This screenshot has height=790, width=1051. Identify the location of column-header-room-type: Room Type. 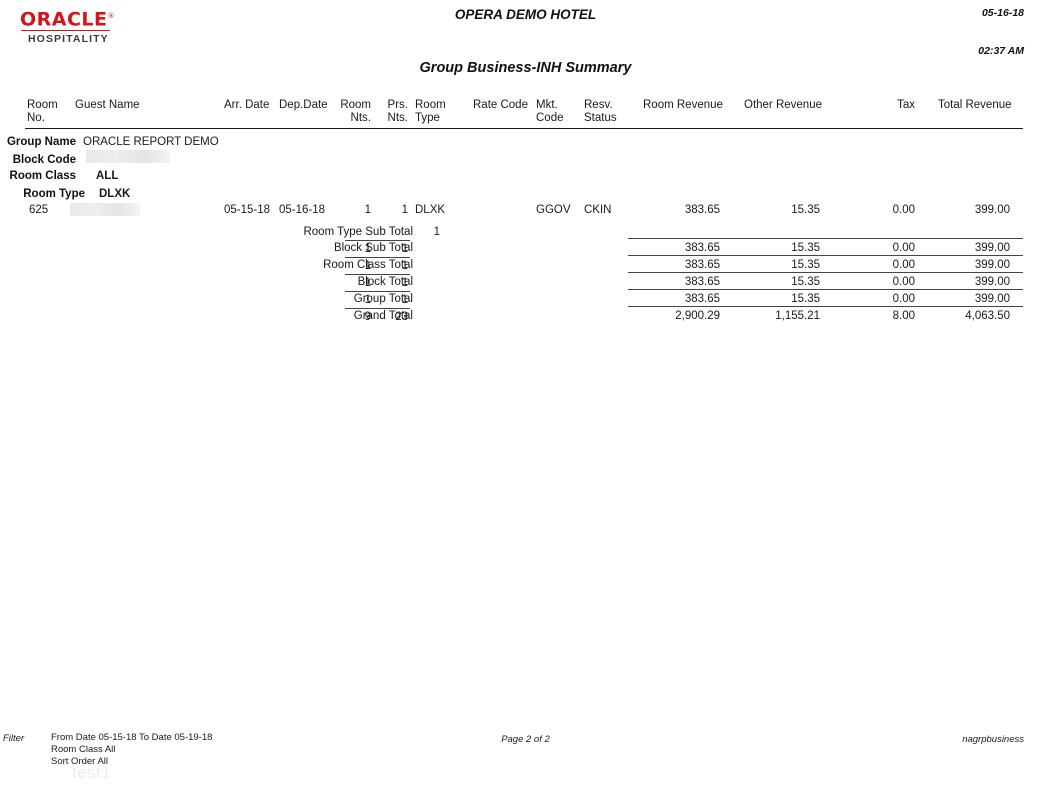
(430, 111).